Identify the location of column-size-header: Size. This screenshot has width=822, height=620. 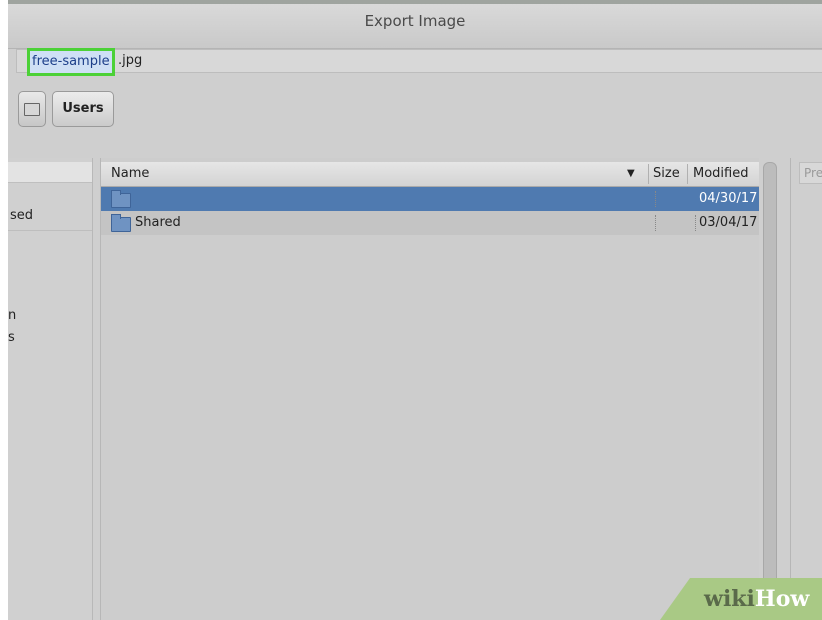
(666, 174).